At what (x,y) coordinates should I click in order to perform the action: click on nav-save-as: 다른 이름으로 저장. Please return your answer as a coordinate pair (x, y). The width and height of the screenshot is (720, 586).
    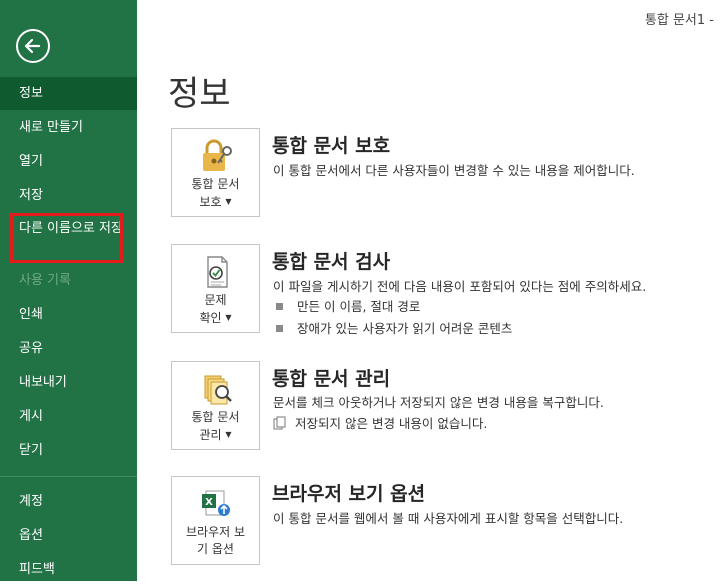
    Looking at the image, I should click on (68, 238).